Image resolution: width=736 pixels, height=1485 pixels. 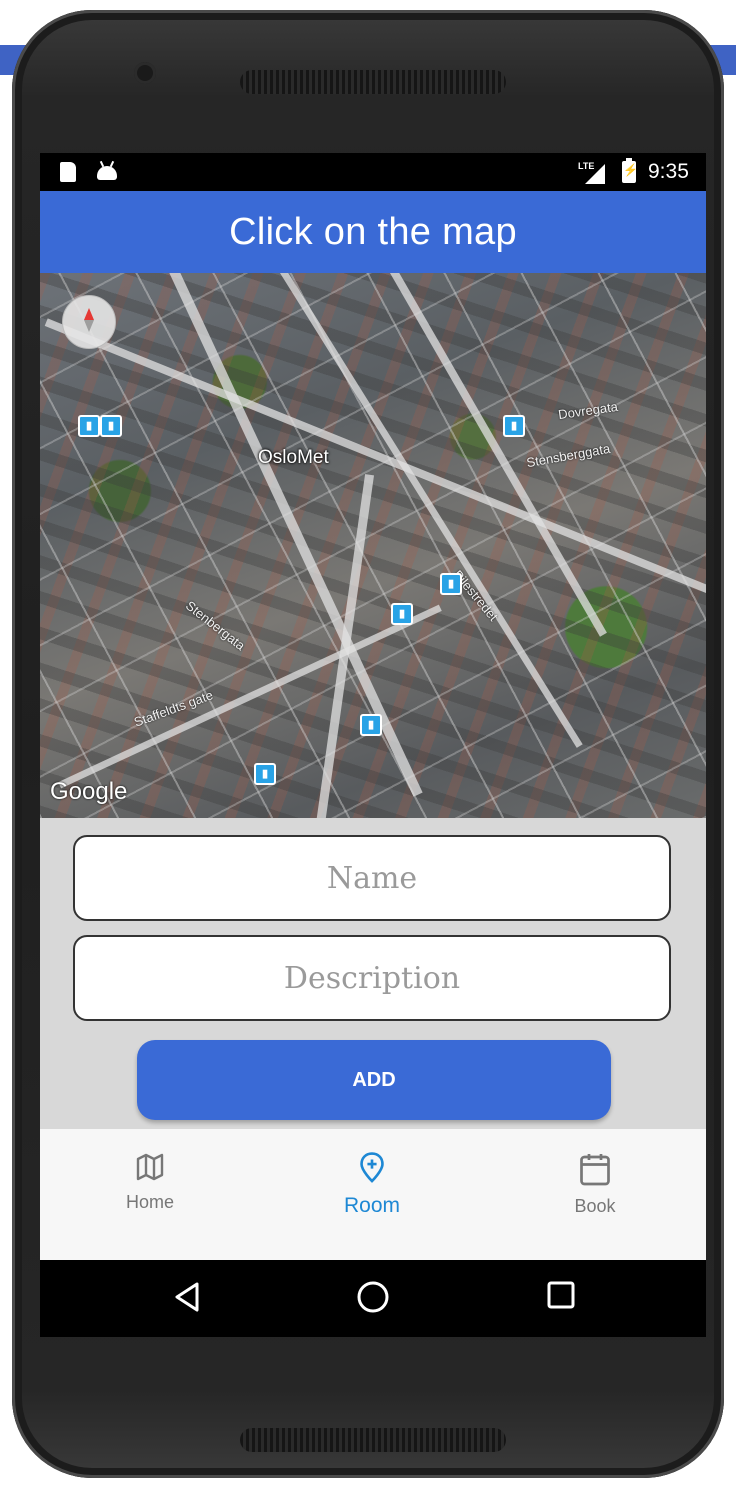 I want to click on signal-icon, so click(x=595, y=174).